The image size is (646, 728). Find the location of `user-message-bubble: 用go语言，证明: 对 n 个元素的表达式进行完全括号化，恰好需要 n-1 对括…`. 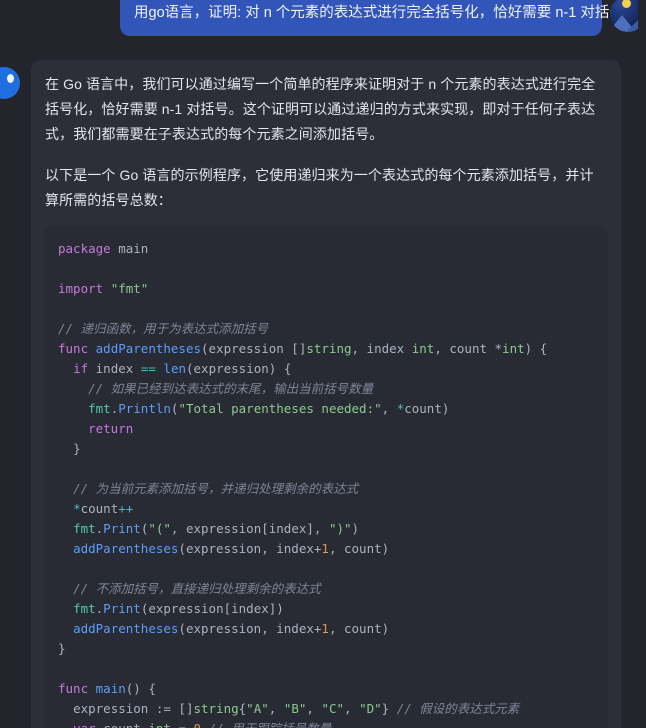

user-message-bubble: 用go语言，证明: 对 n 个元素的表达式进行完全括号化，恰好需要 n-1 对括… is located at coordinates (379, 18).